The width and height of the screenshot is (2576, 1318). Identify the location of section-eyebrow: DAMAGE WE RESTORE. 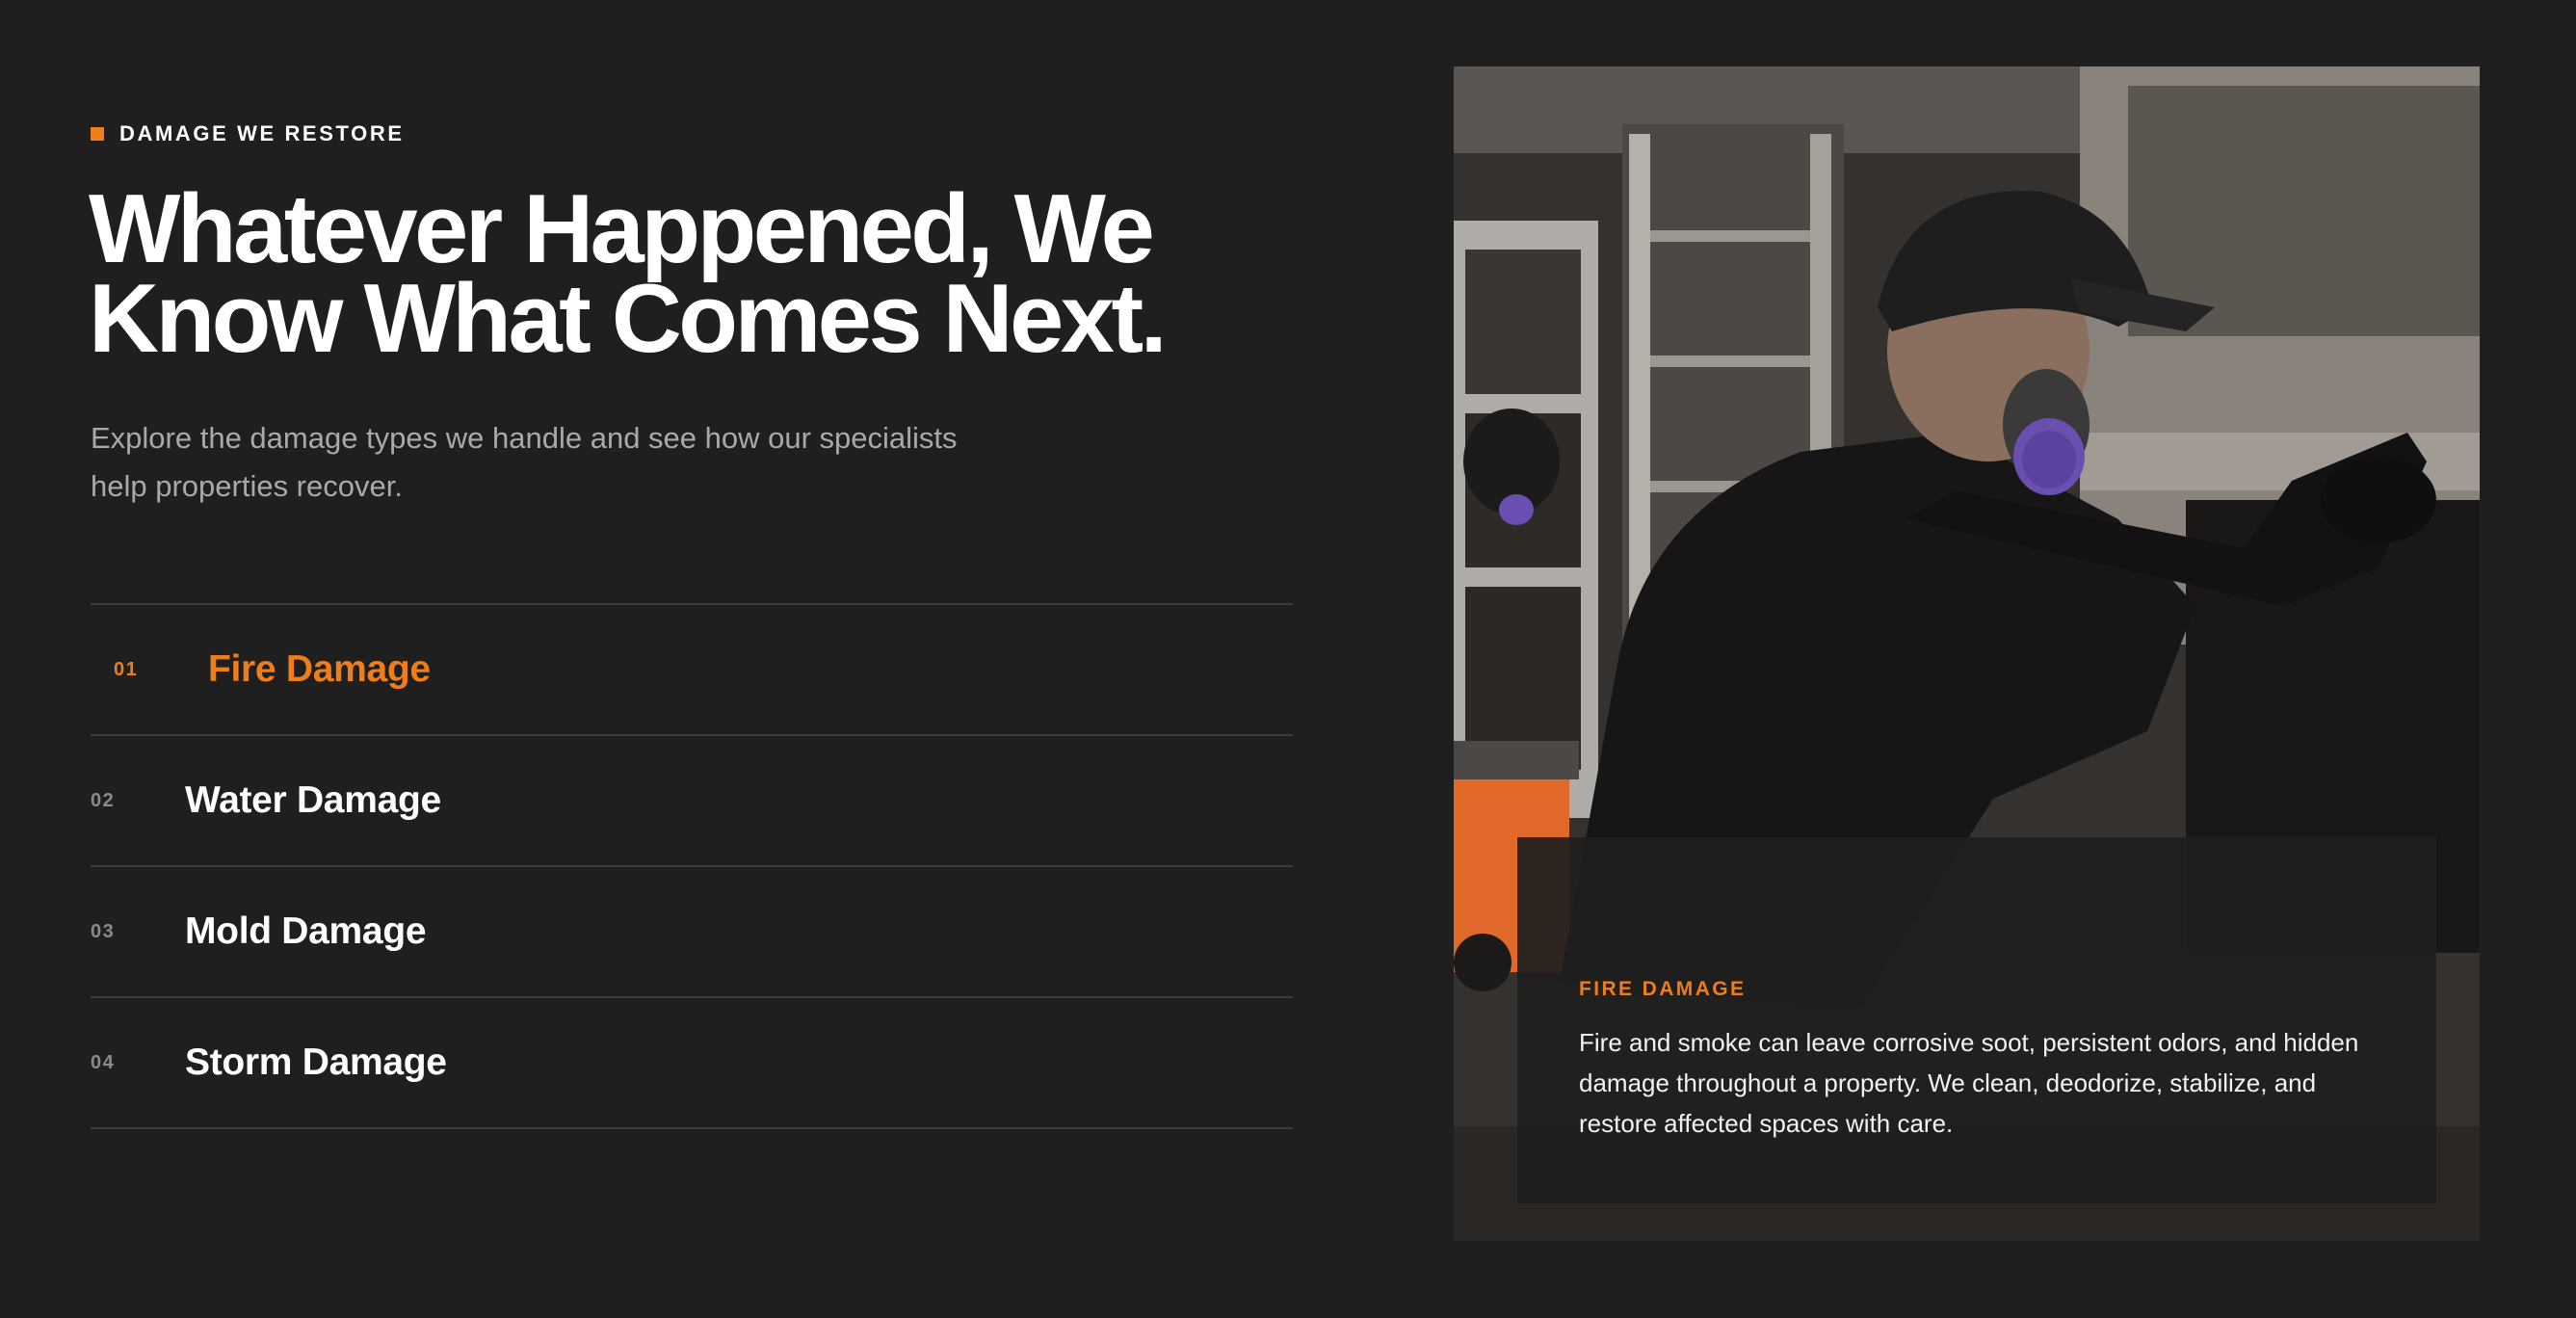
(248, 133).